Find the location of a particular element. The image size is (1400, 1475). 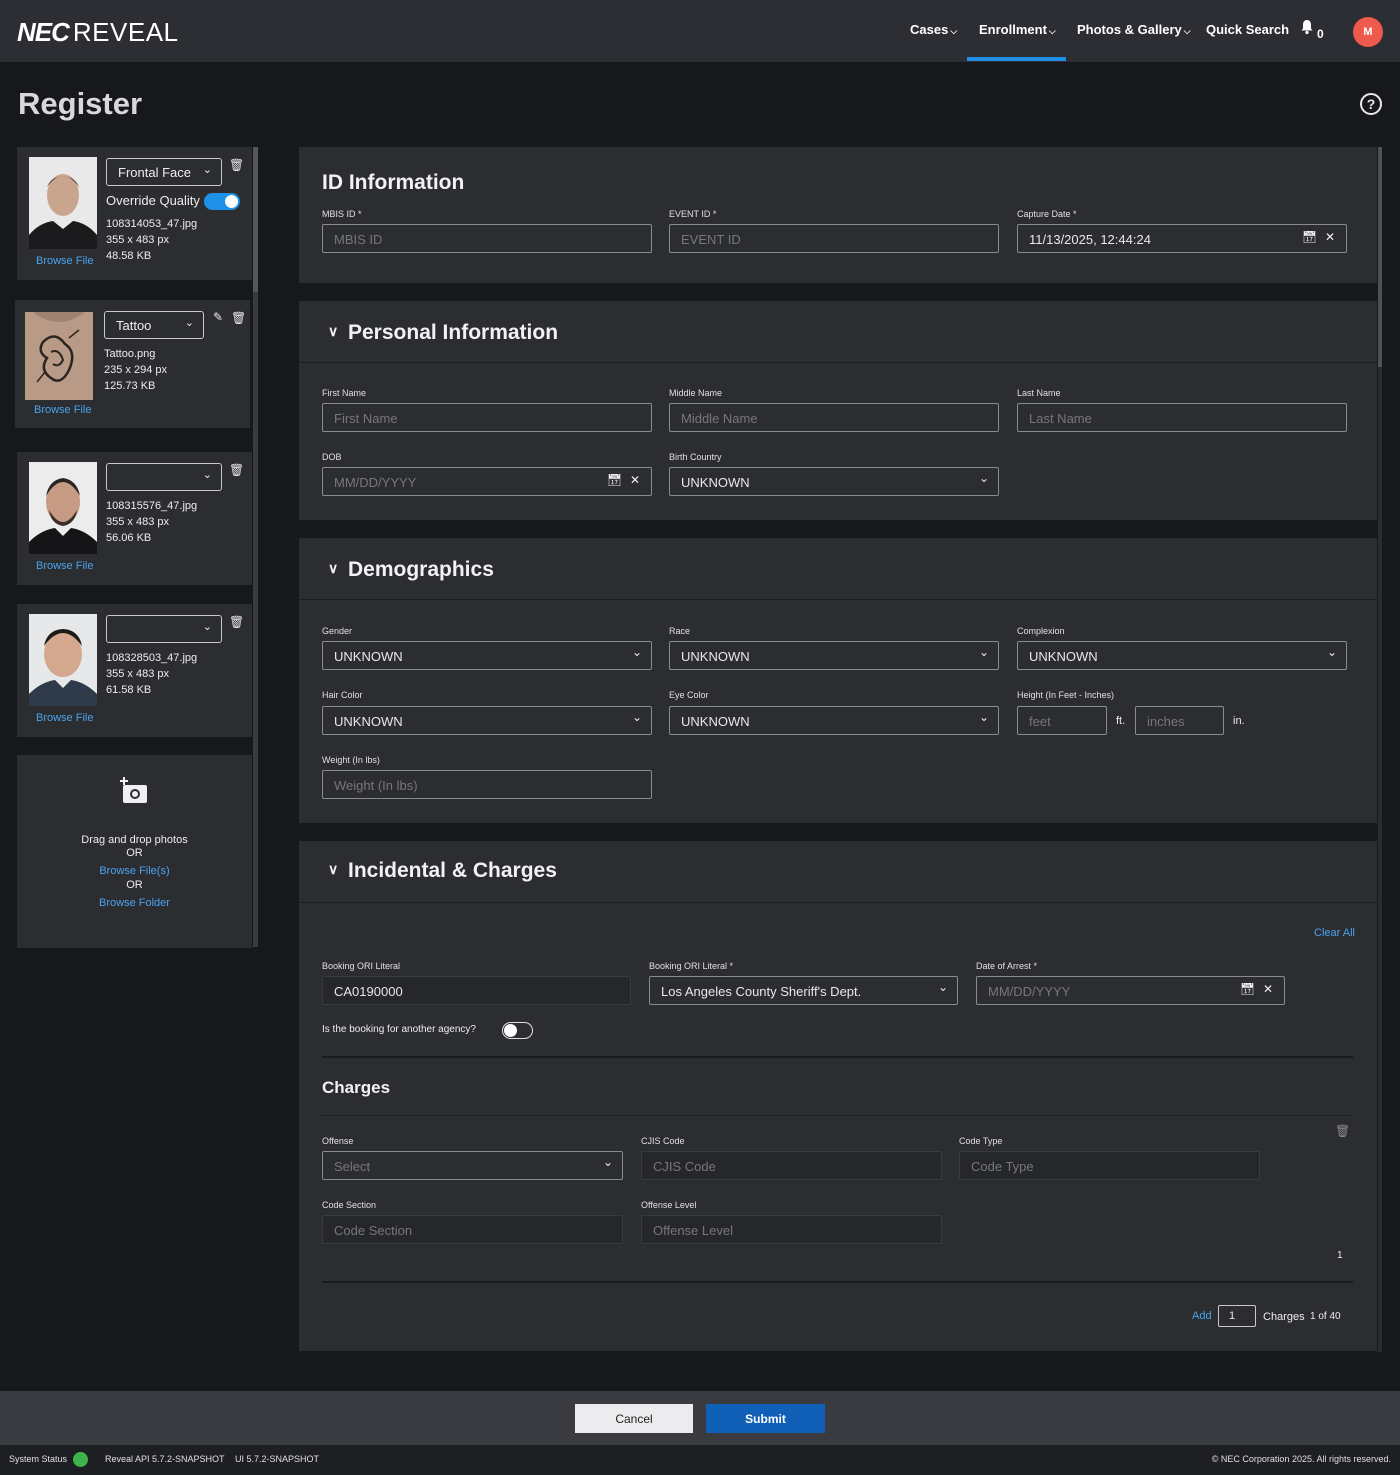

first-name-input: First Name is located at coordinates (487, 417).